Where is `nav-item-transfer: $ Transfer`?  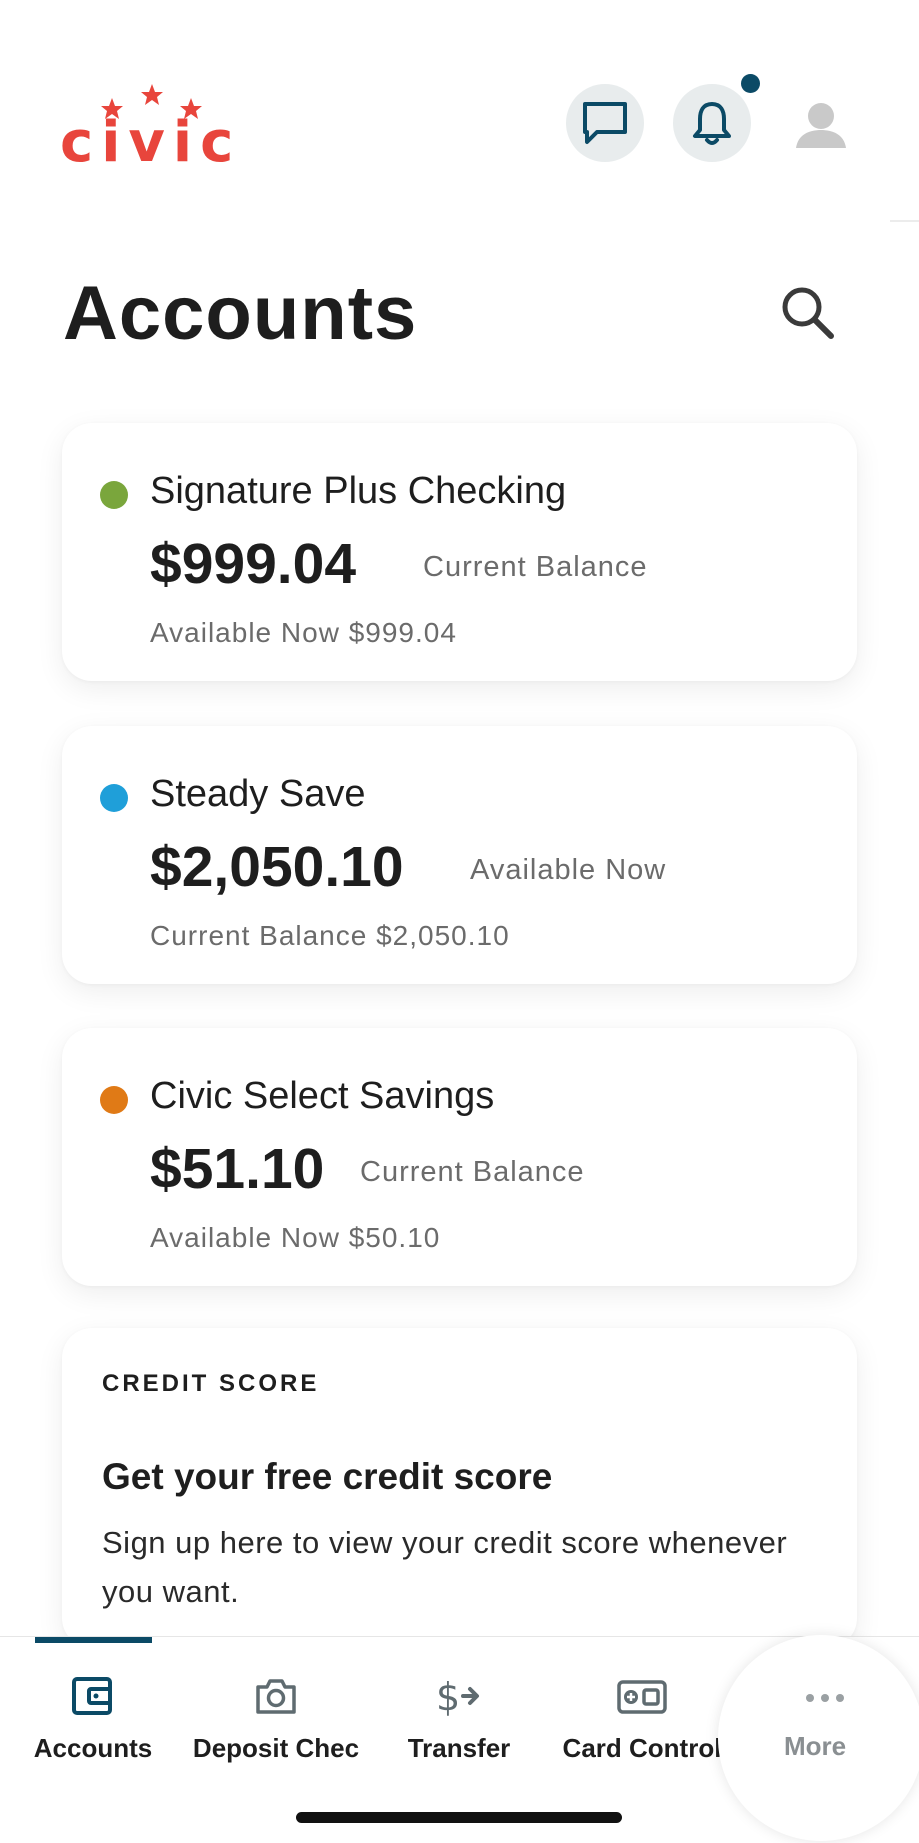
nav-item-transfer: $ Transfer is located at coordinates (459, 1707).